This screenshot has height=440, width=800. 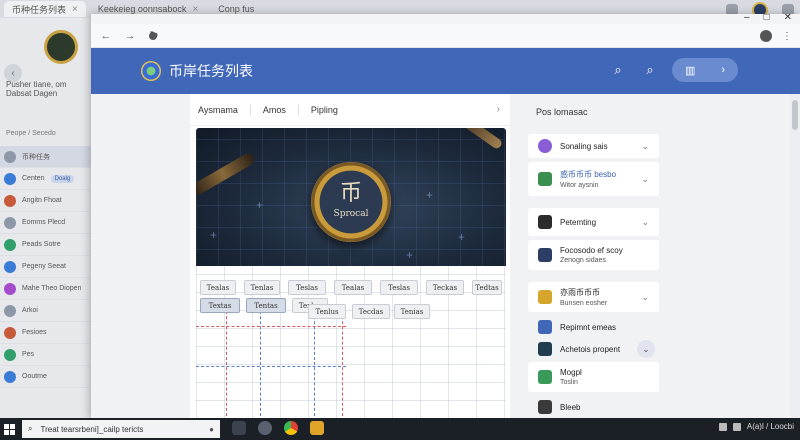 What do you see at coordinates (545, 377) in the screenshot?
I see `plant-icon` at bounding box center [545, 377].